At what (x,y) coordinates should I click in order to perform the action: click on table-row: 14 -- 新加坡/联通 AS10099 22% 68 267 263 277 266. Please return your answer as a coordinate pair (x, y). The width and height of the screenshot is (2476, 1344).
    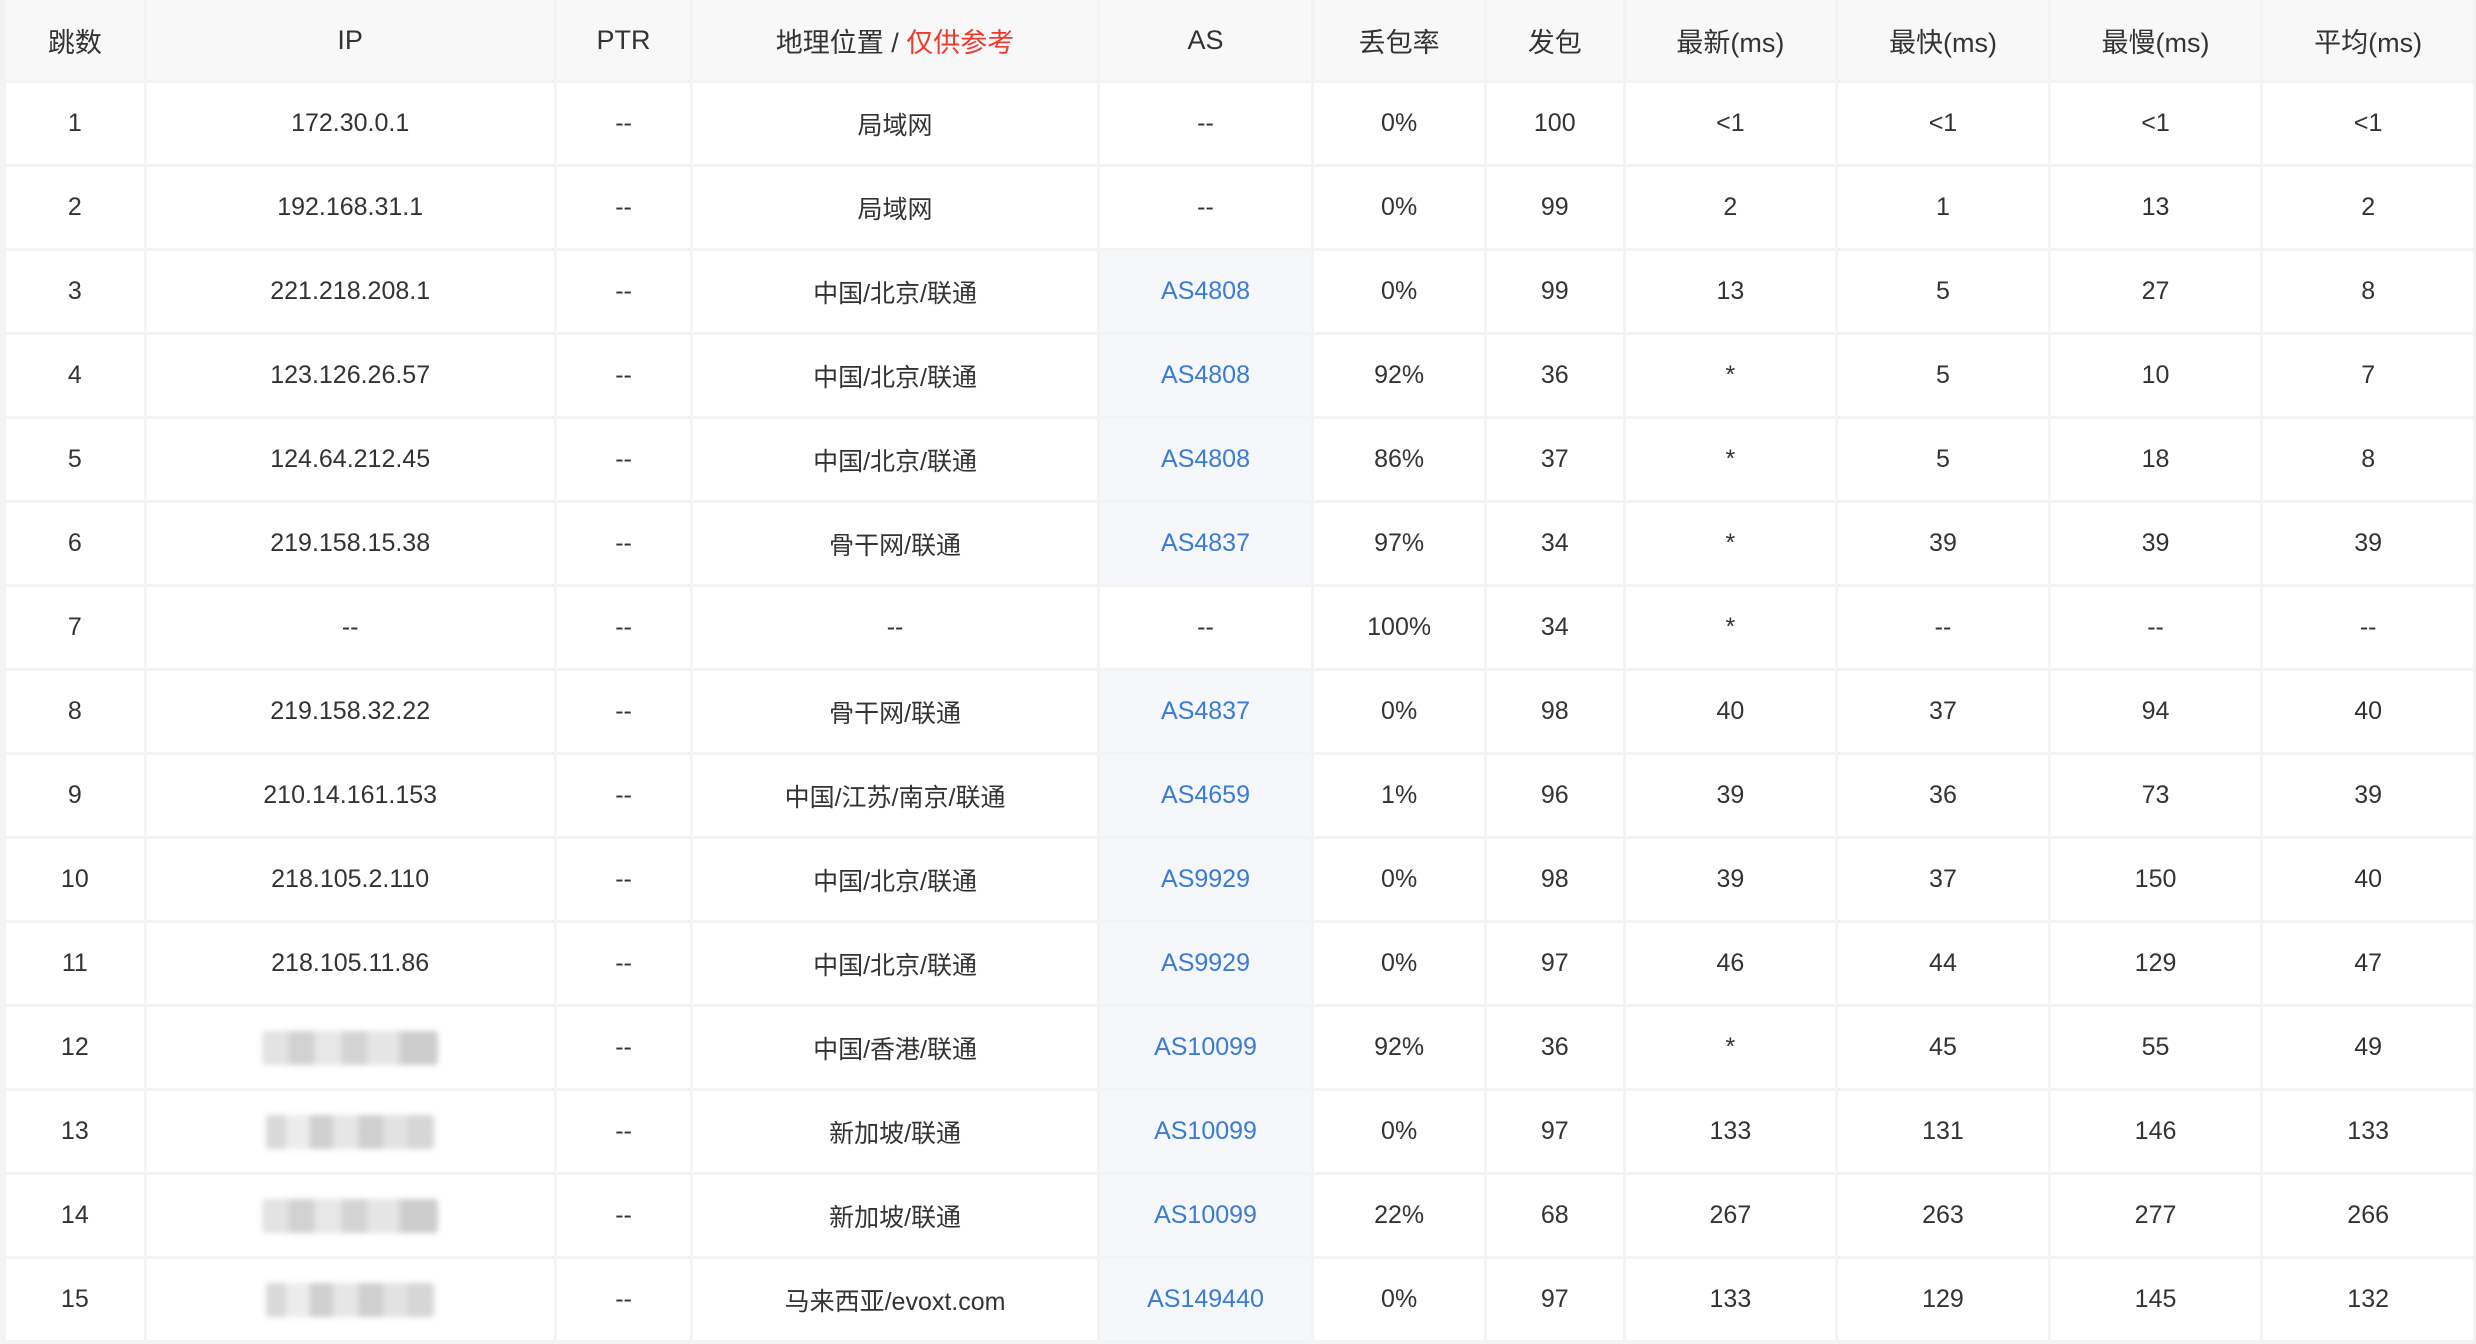
    Looking at the image, I should click on (1239, 1215).